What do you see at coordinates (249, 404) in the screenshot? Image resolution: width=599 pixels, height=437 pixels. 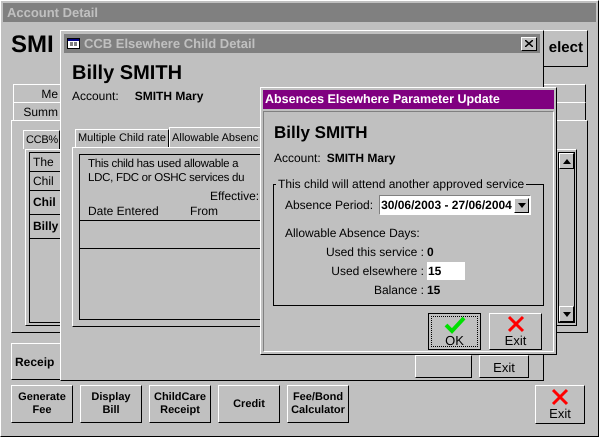 I see `toolbar-button: Credit` at bounding box center [249, 404].